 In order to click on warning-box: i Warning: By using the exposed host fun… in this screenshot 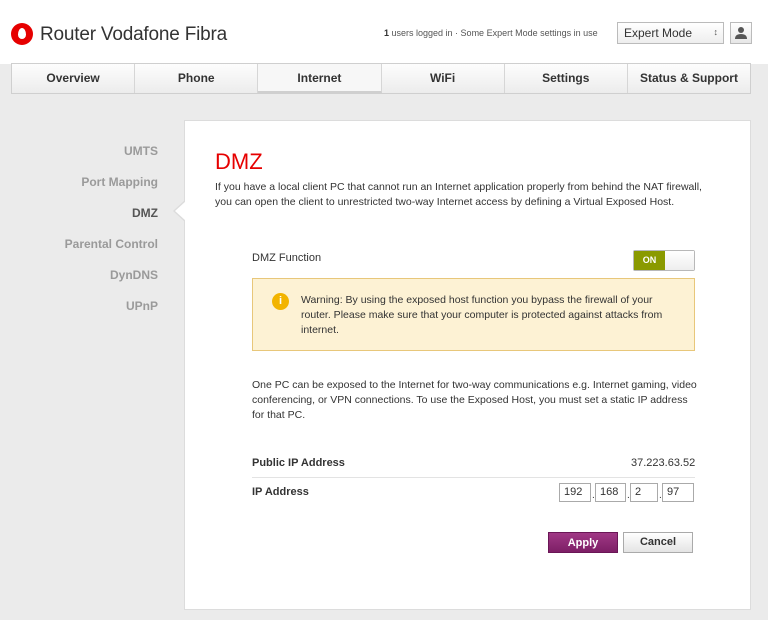, I will do `click(473, 314)`.